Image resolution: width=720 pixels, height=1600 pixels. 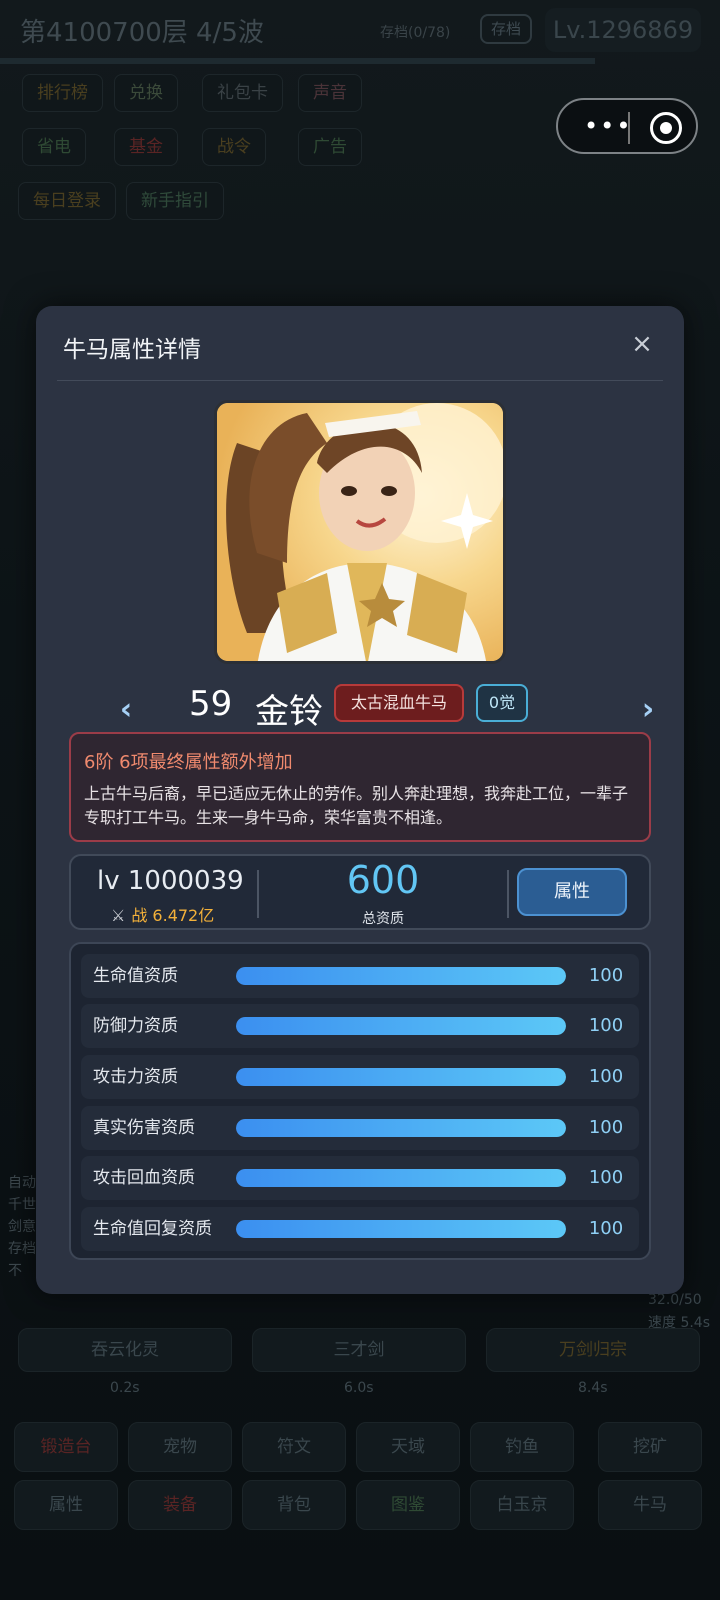 I want to click on aptitude-row: 真实伤害资质 100, so click(x=360, y=1128).